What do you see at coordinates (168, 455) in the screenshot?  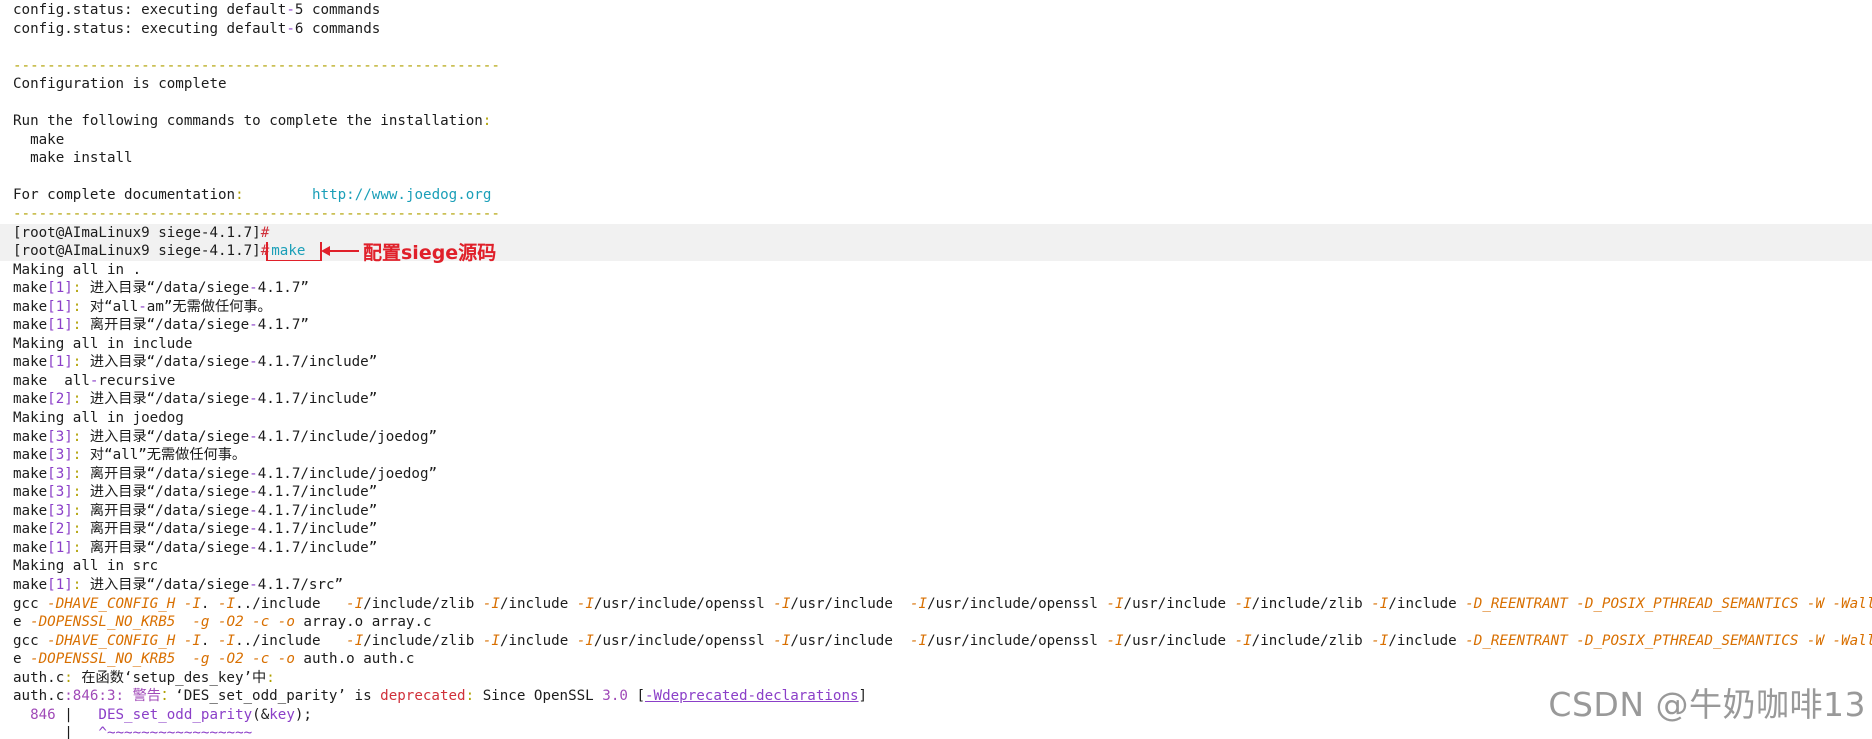 I see `terminal-text: 对“all”无需做任何事。` at bounding box center [168, 455].